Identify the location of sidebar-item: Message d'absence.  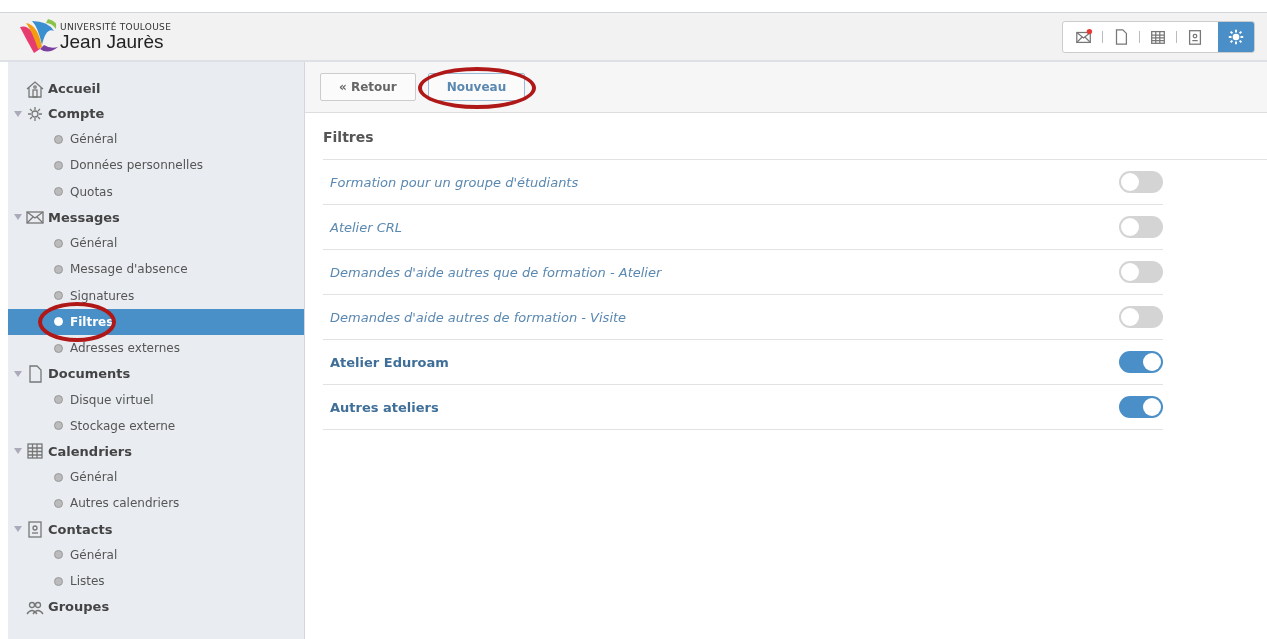
(156, 269).